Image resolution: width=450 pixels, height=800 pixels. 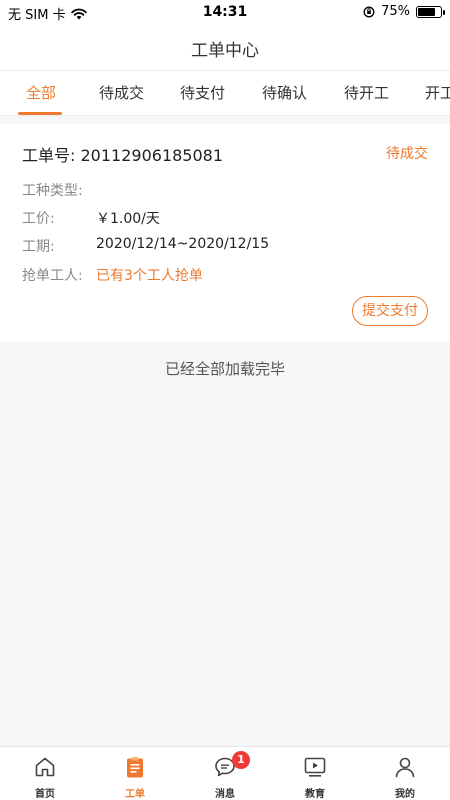 I want to click on tabbar-item-messages: 1 消息, so click(x=225, y=773).